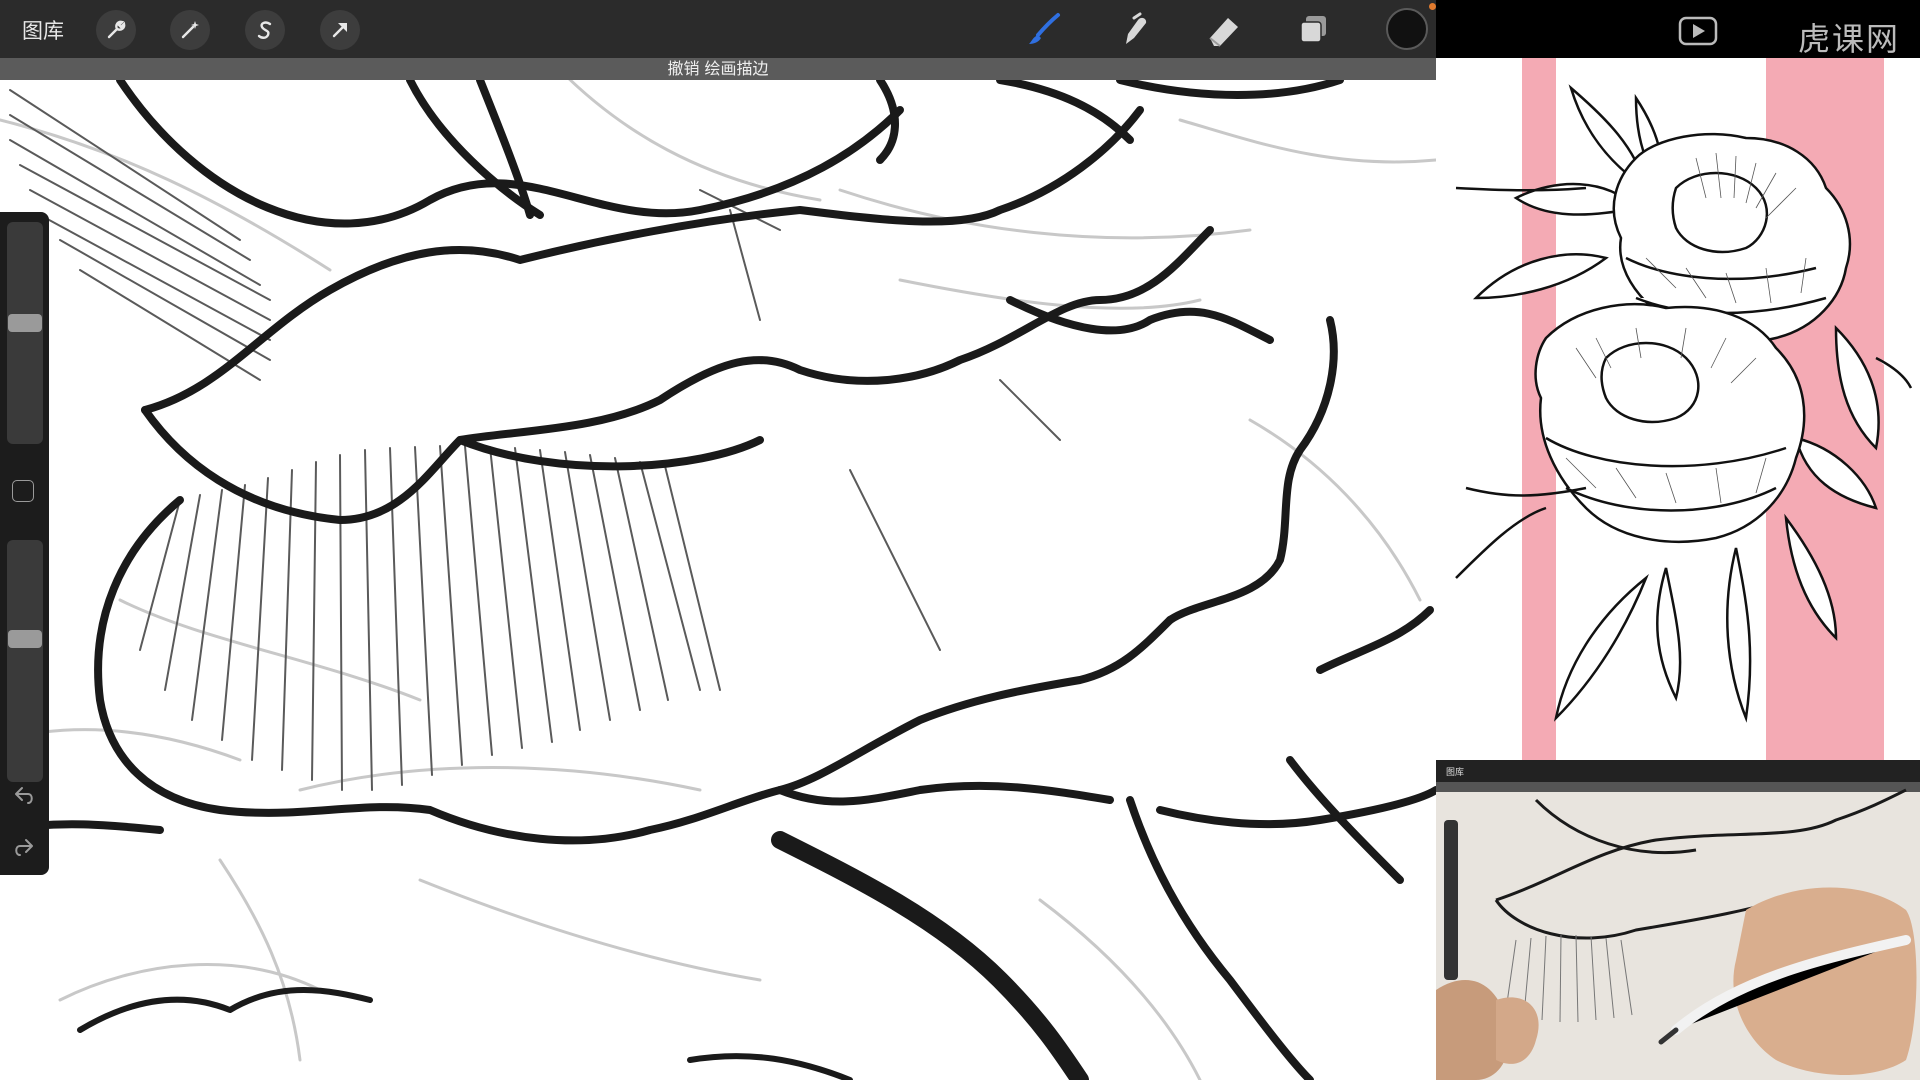 The image size is (1920, 1080). What do you see at coordinates (25, 323) in the screenshot?
I see `brush-size-thumb` at bounding box center [25, 323].